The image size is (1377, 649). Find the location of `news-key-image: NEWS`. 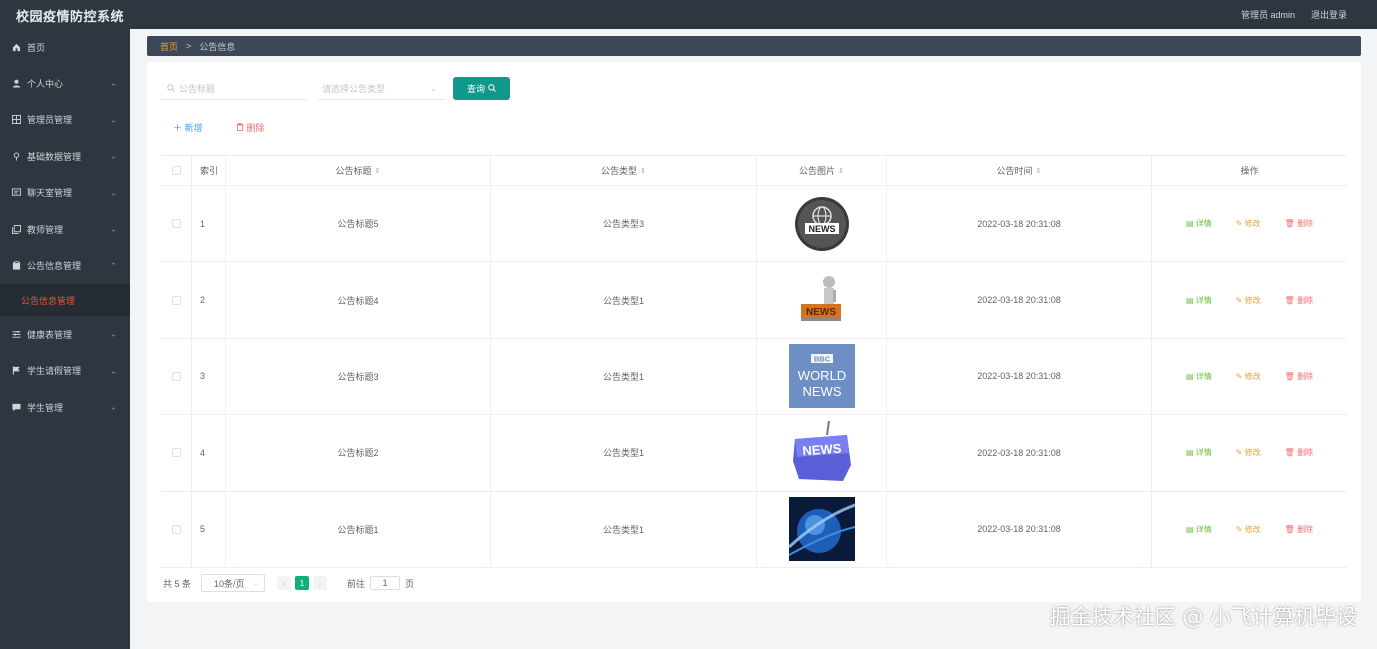

news-key-image: NEWS is located at coordinates (821, 452).